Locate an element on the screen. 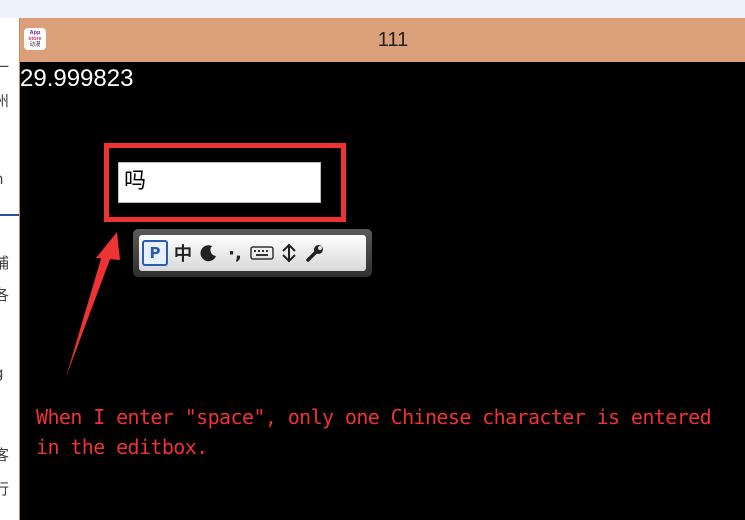 The image size is (745, 520). bg-text-fragment: 一 is located at coordinates (5, 67).